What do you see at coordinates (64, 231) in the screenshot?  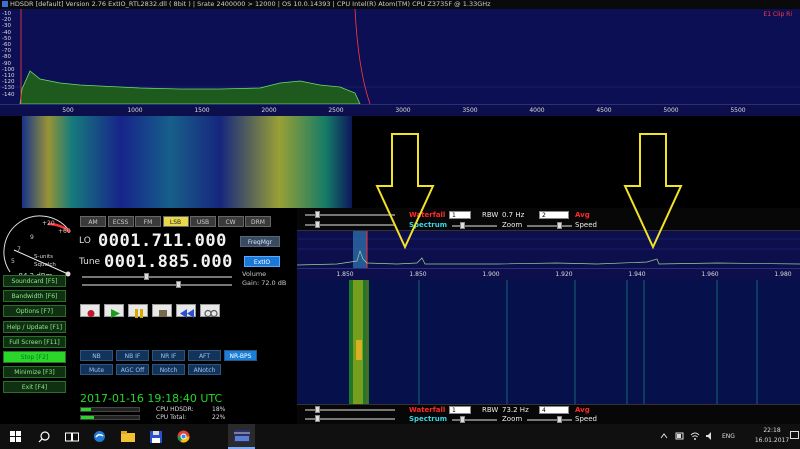 I see `s-meter-label-1: +60` at bounding box center [64, 231].